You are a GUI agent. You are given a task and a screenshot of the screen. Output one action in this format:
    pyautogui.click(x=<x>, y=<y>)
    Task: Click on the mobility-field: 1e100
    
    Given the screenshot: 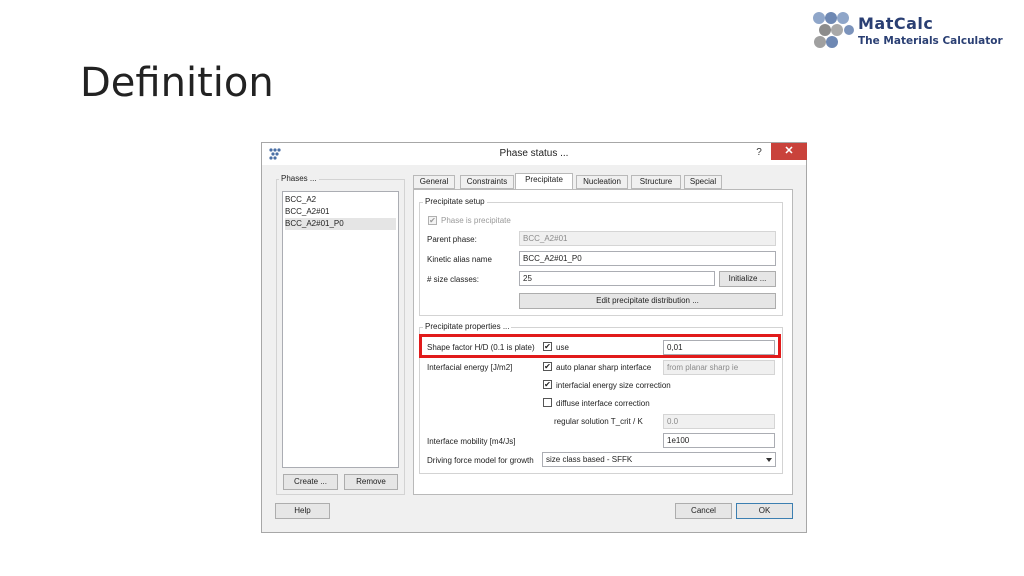 What is the action you would take?
    pyautogui.click(x=719, y=440)
    